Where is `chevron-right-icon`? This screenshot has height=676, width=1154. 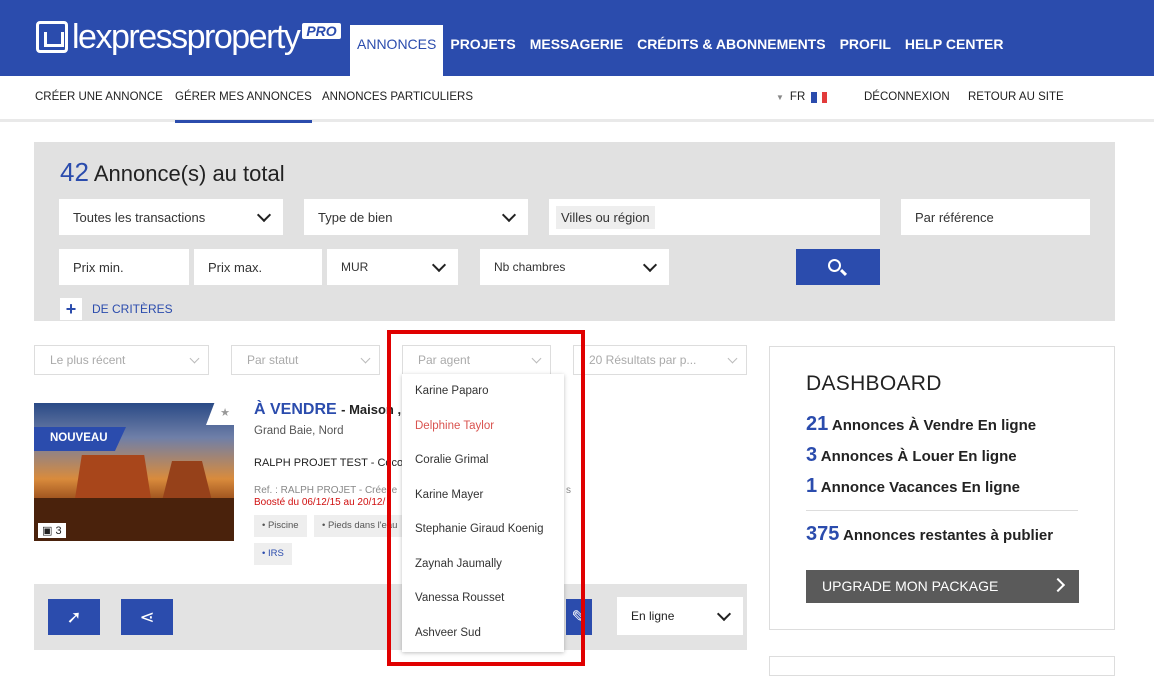
chevron-right-icon is located at coordinates (1058, 585).